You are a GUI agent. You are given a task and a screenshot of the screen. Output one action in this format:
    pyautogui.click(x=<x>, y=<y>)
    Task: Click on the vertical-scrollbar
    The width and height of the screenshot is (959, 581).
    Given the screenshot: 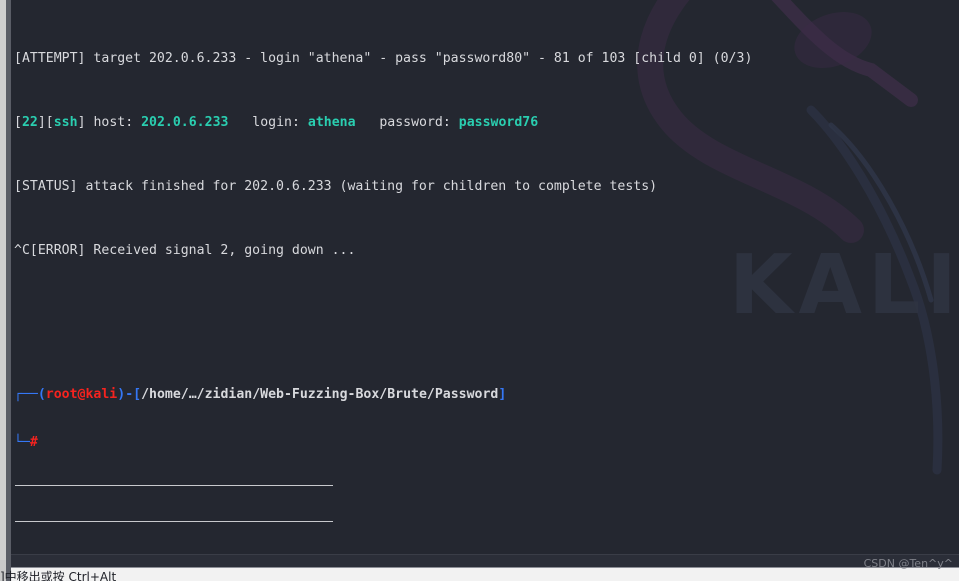 What is the action you would take?
    pyautogui.click(x=5, y=290)
    